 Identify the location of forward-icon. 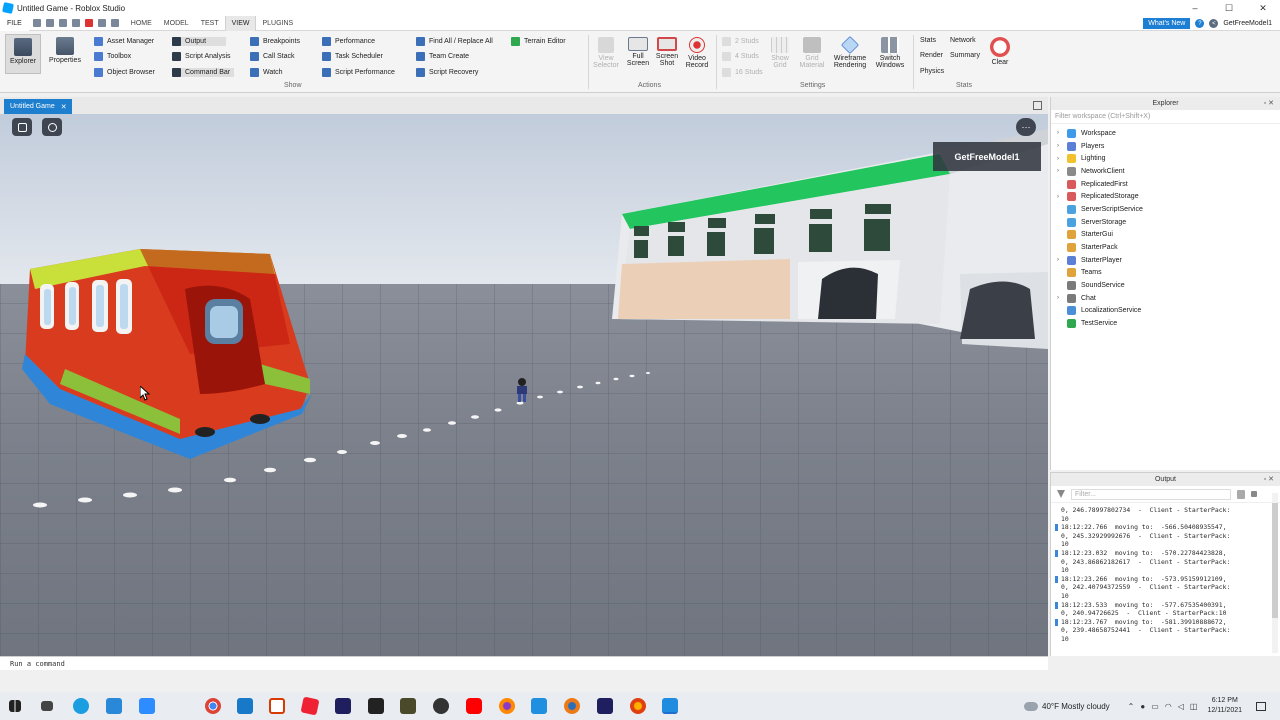
(114, 23).